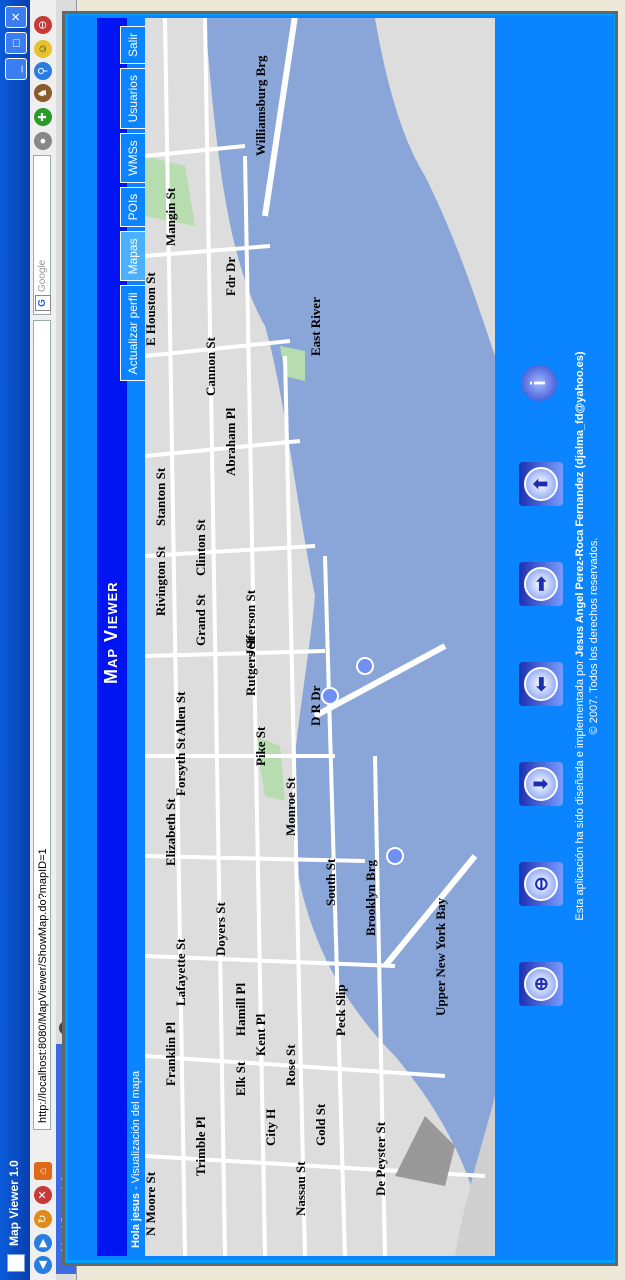 The height and width of the screenshot is (1280, 625). I want to click on label-grand: Grand St, so click(200, 620).